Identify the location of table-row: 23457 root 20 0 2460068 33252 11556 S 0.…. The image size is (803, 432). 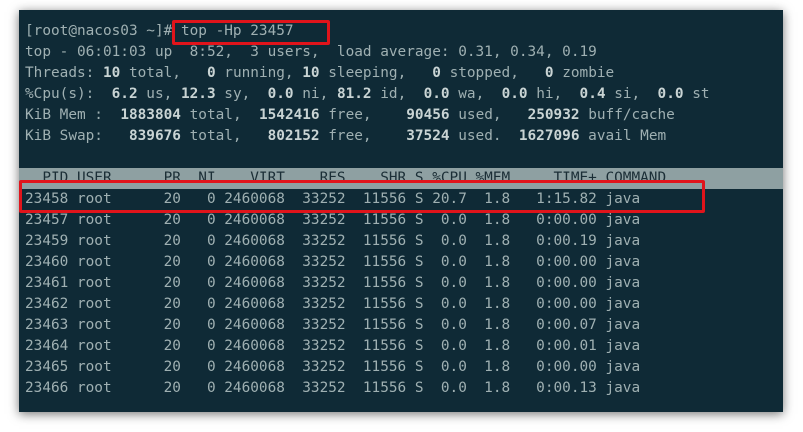
(332, 220).